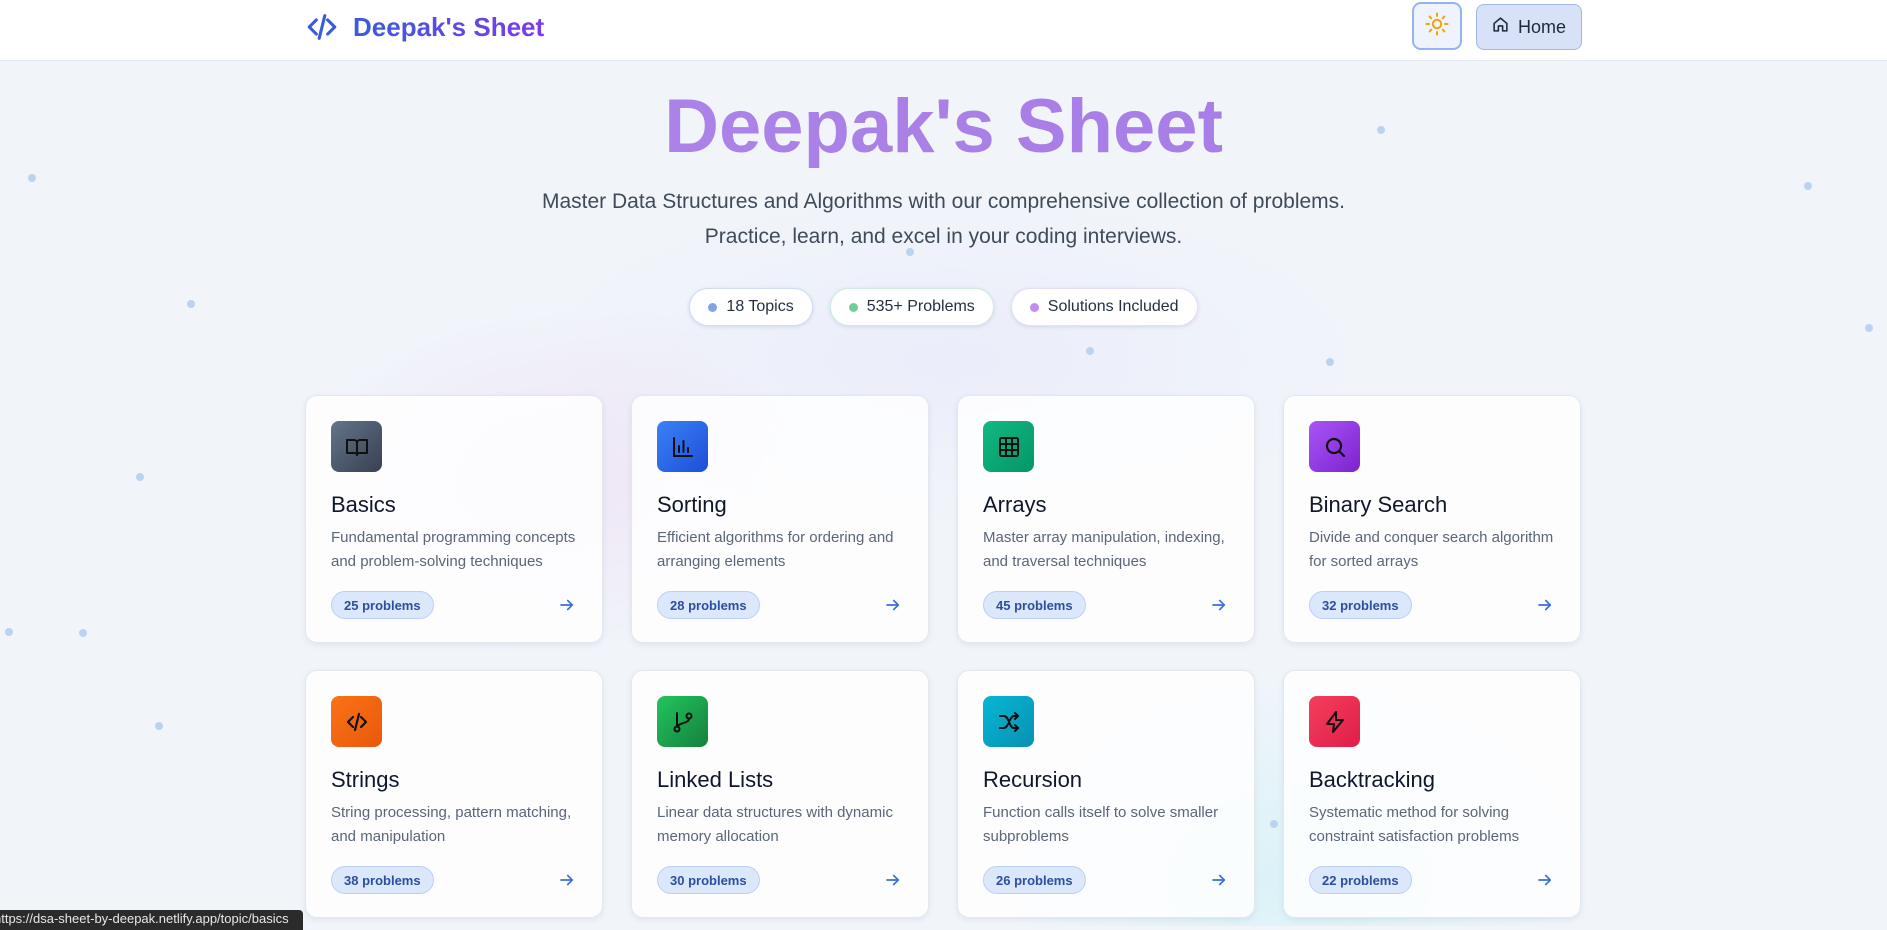  I want to click on search-icon, so click(1334, 446).